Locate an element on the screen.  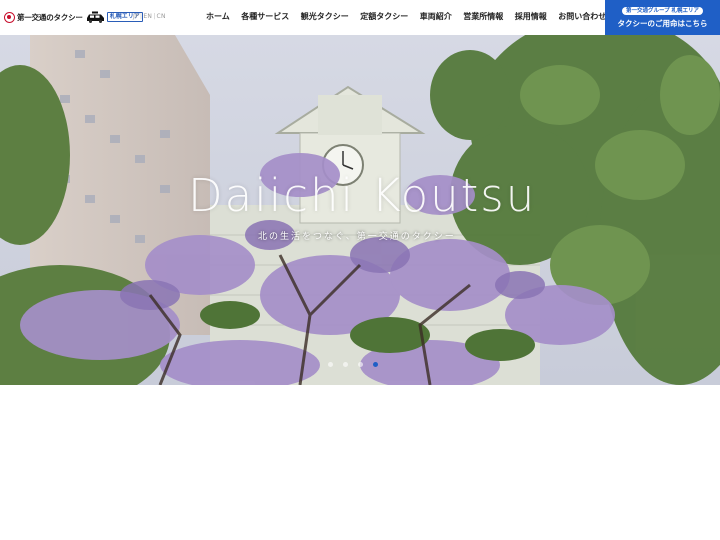
nav-vehicles: 車両紹介 is located at coordinates (436, 17).